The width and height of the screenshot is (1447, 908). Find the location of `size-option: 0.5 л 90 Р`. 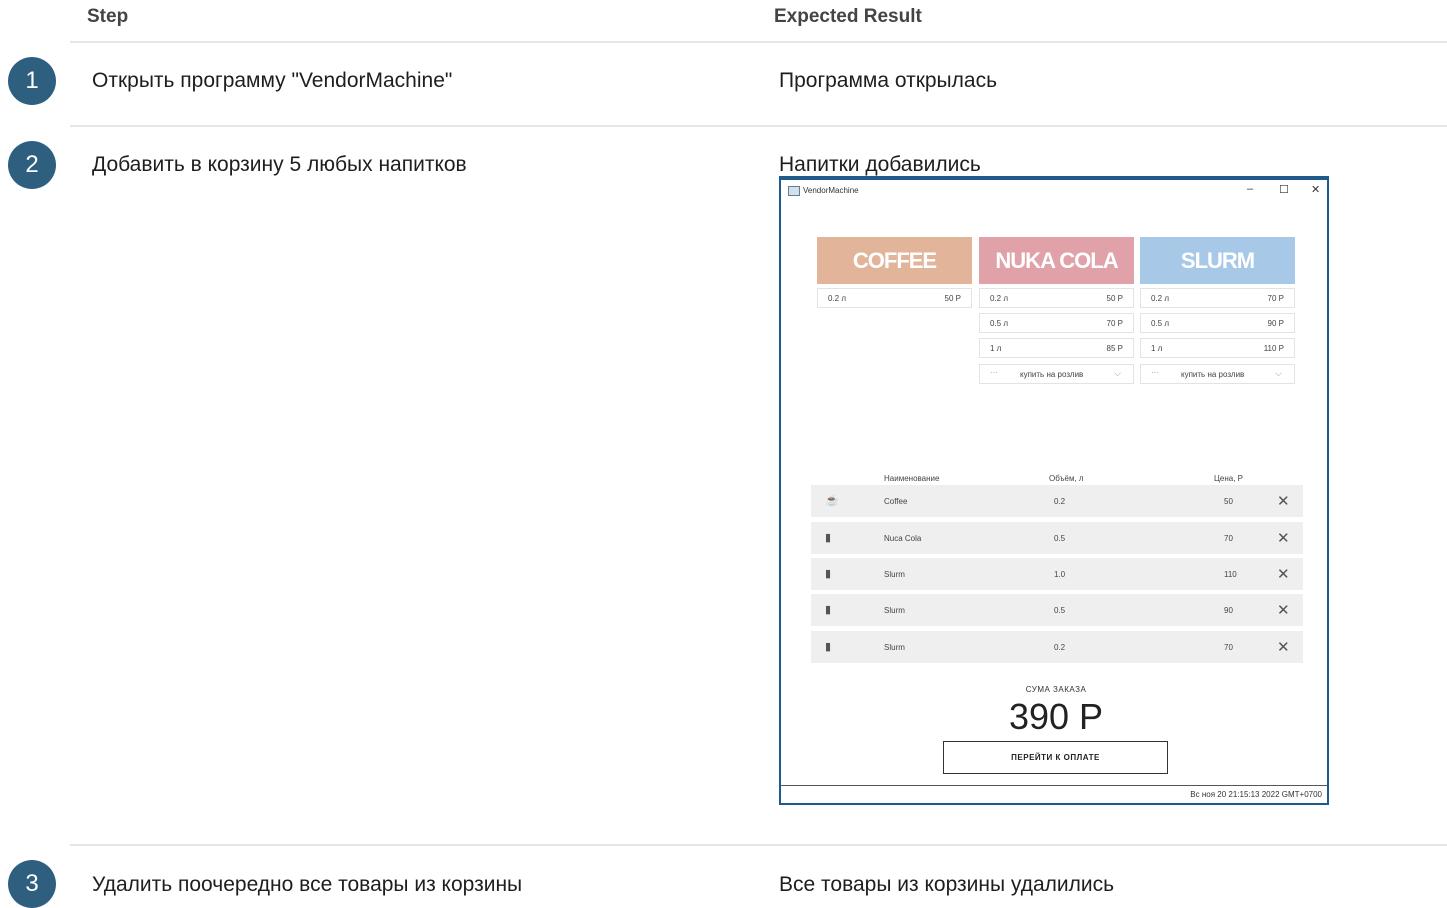

size-option: 0.5 л 90 Р is located at coordinates (1217, 323).